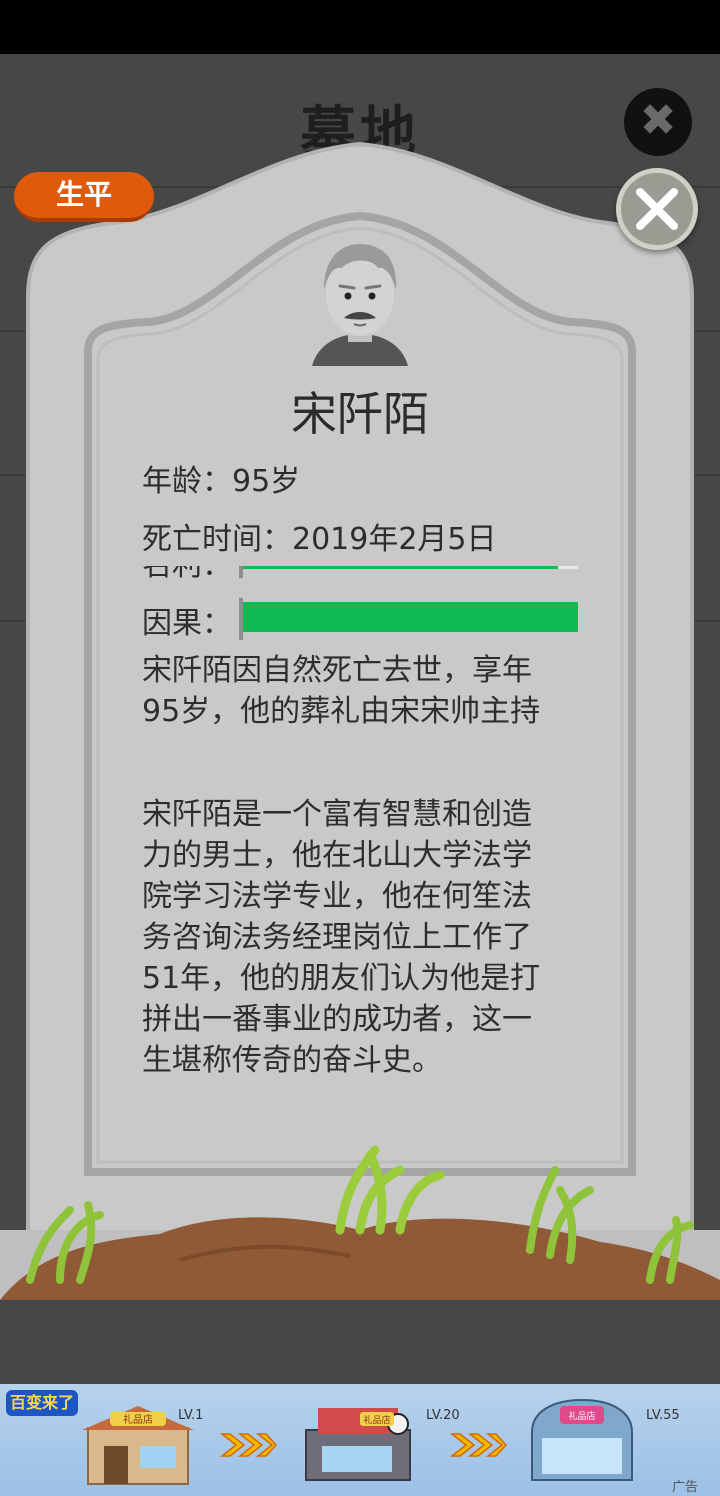 Image resolution: width=720 pixels, height=1496 pixels. Describe the element at coordinates (360, 414) in the screenshot. I see `deceased-name: 宋阡陌` at that location.